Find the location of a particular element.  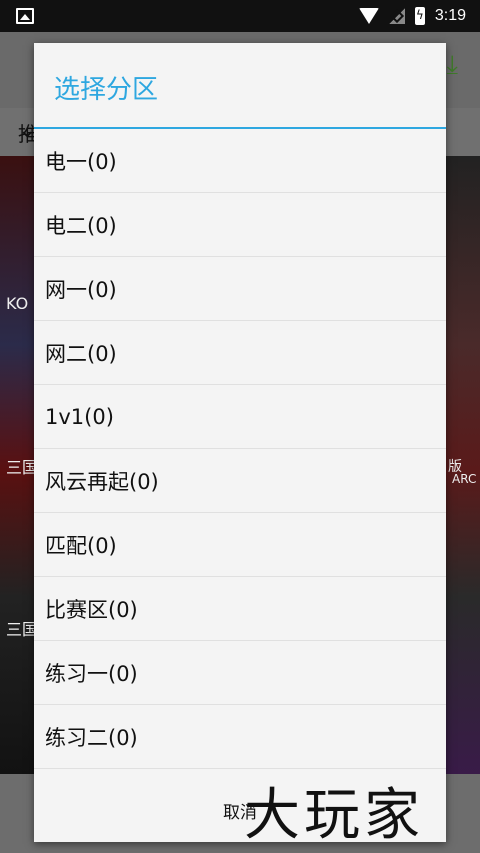

zone-item: 匹配(0) is located at coordinates (240, 545).